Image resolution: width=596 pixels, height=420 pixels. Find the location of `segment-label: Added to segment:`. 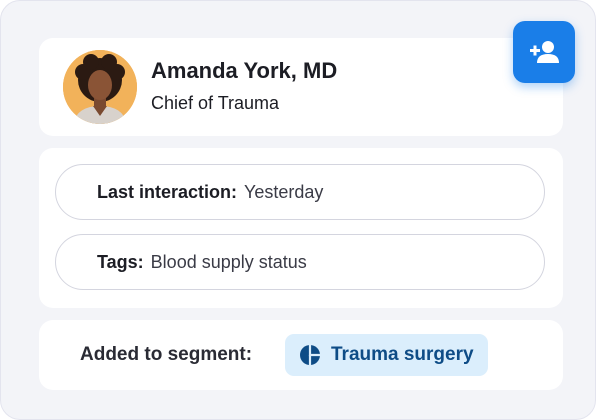

segment-label: Added to segment: is located at coordinates (166, 354).